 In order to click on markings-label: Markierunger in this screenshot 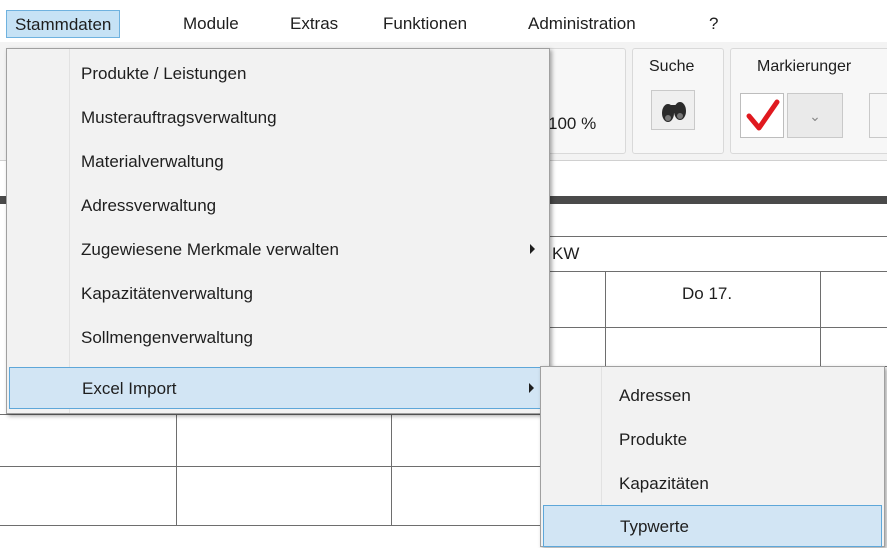, I will do `click(804, 66)`.